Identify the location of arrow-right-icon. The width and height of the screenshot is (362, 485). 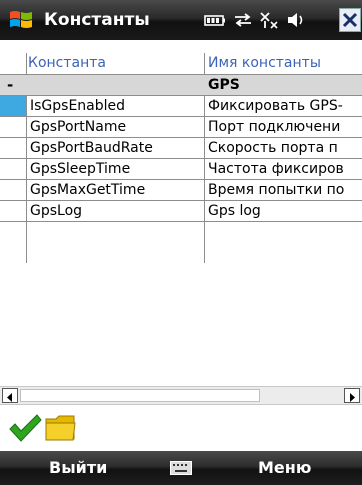
(352, 397).